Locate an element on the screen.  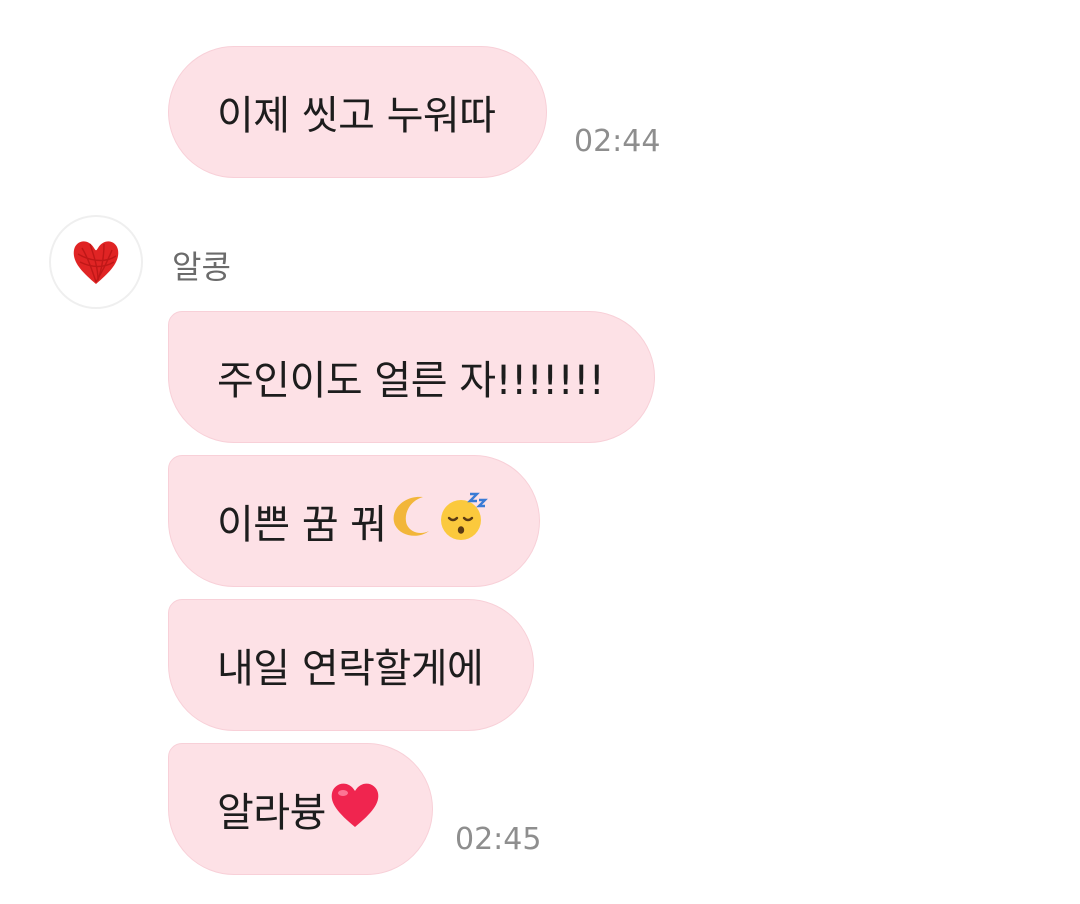
message-bubble: 알라븅 is located at coordinates (300, 809).